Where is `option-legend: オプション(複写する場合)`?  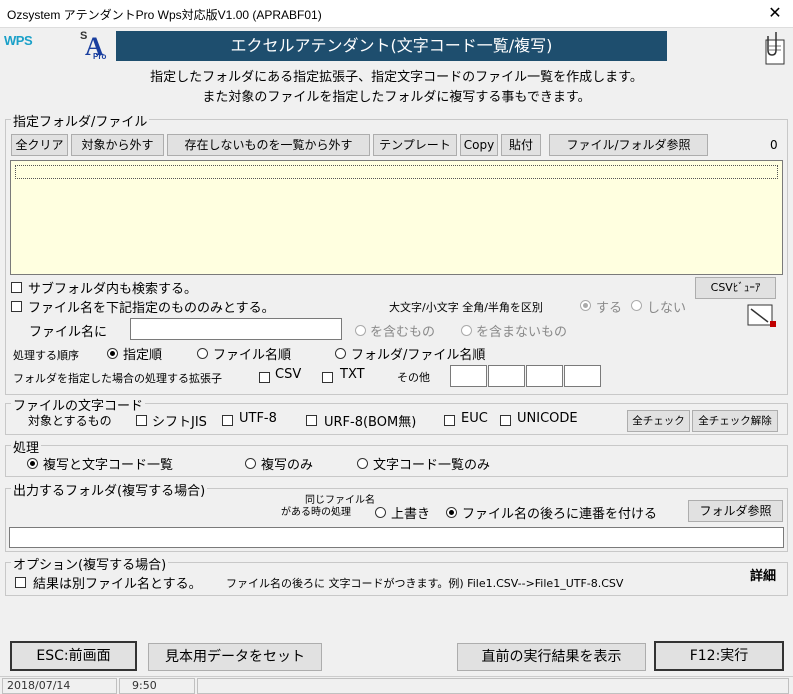
option-legend: オプション(複写する場合) is located at coordinates (90, 563).